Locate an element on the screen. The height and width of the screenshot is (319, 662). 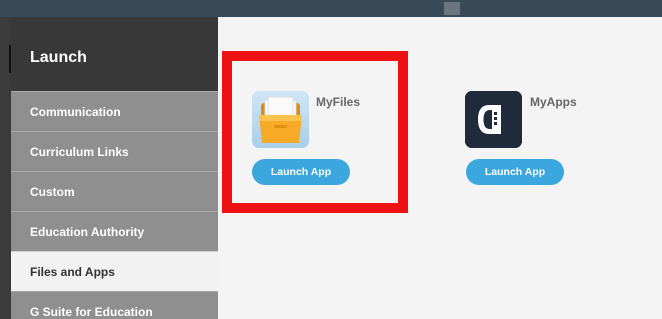
launch-myapps-button: Launch App is located at coordinates (515, 172).